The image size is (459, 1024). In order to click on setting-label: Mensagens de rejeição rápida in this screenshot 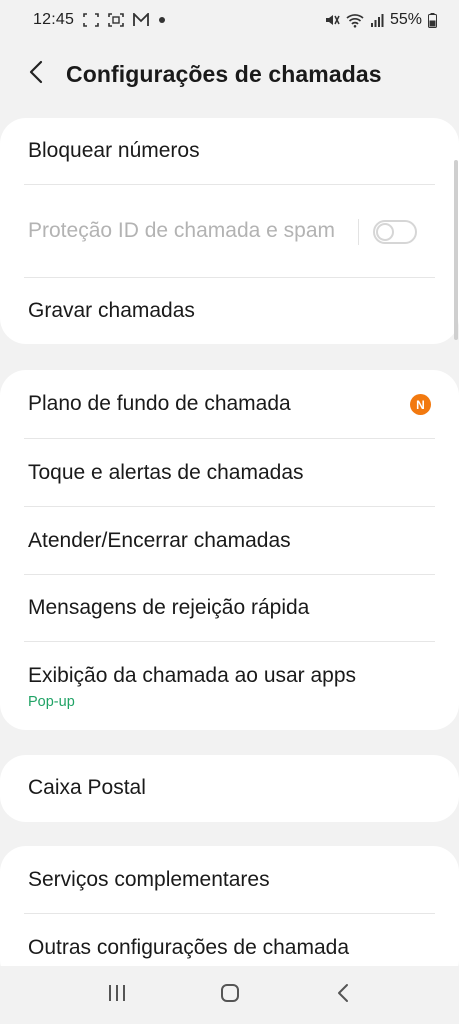, I will do `click(169, 608)`.